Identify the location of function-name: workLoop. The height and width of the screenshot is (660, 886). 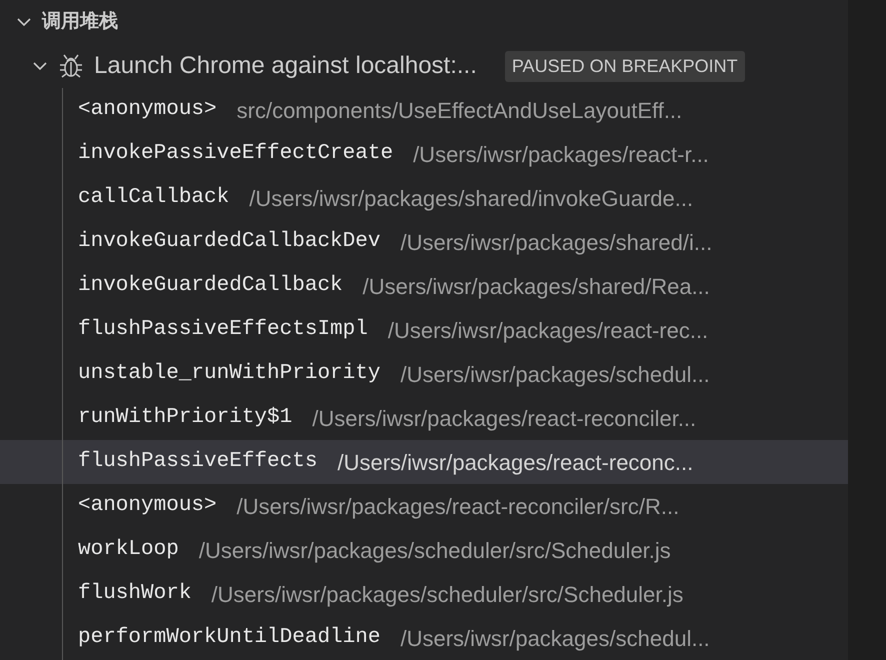
(128, 550).